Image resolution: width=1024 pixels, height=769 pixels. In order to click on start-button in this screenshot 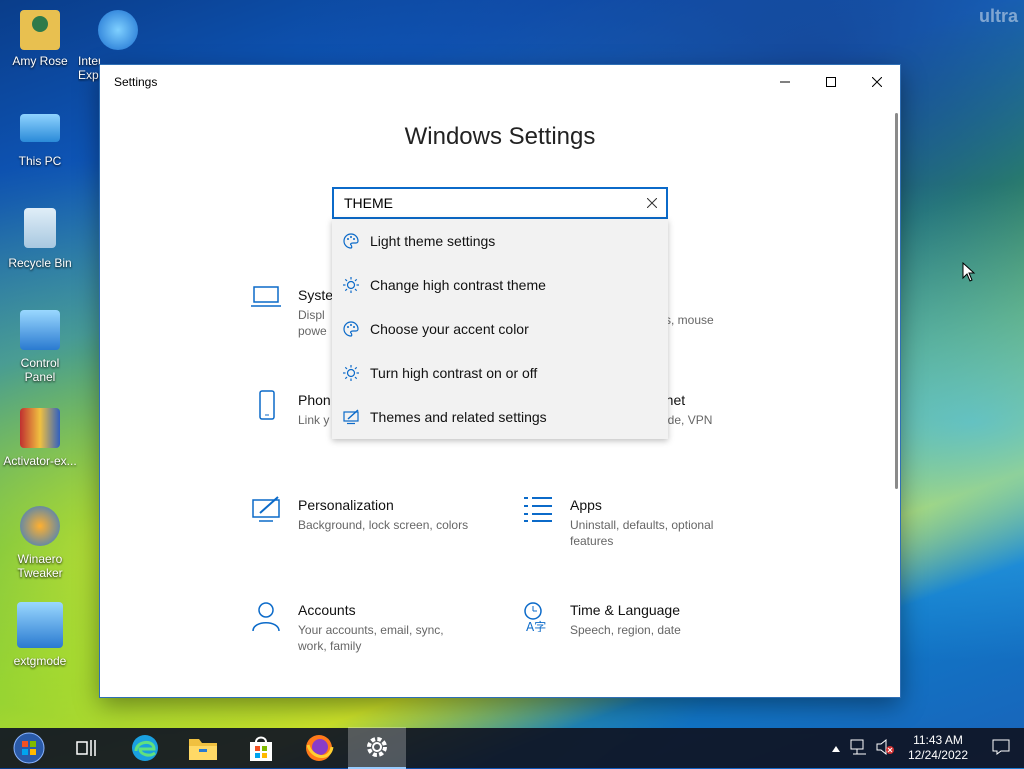, I will do `click(29, 748)`.